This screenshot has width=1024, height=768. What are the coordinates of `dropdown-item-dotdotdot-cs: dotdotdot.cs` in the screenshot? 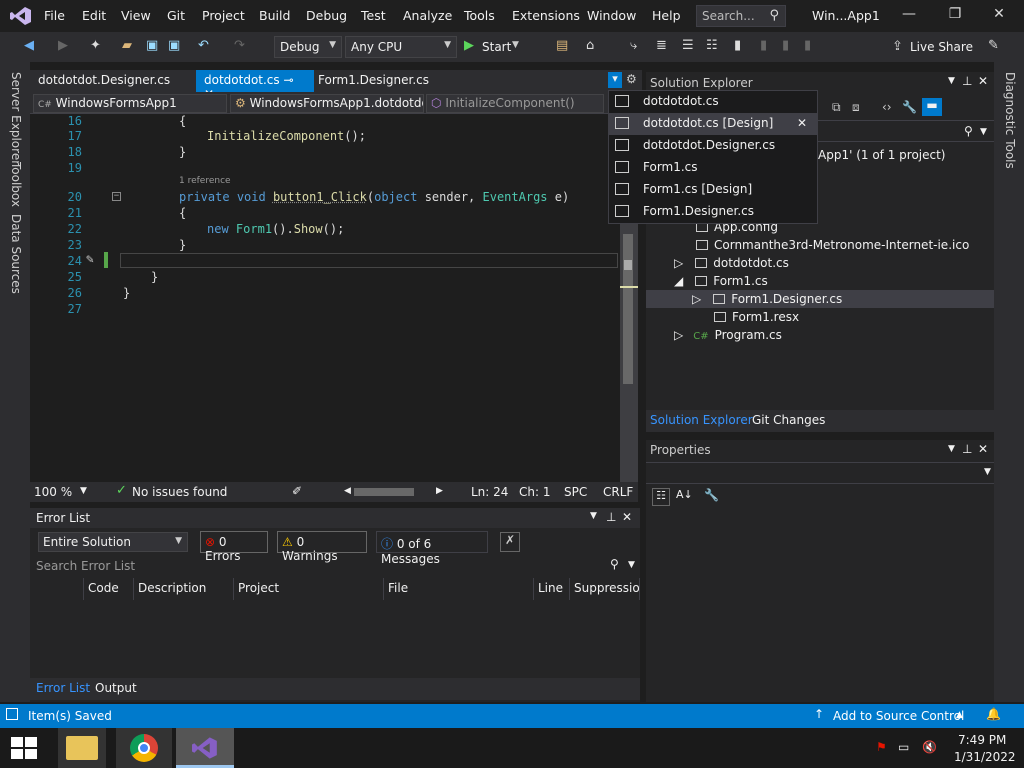 It's located at (713, 102).